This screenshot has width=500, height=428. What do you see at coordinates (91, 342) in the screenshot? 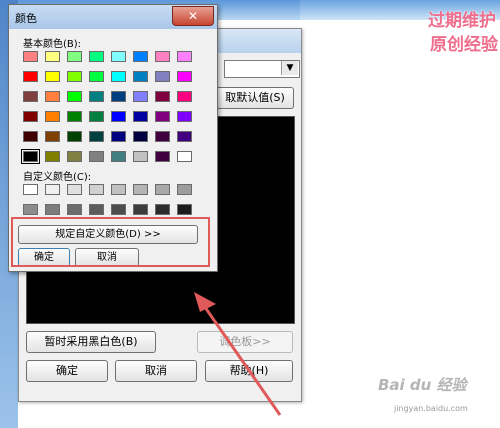
I see `black-white-button: 暂时采用黑白色(B)` at bounding box center [91, 342].